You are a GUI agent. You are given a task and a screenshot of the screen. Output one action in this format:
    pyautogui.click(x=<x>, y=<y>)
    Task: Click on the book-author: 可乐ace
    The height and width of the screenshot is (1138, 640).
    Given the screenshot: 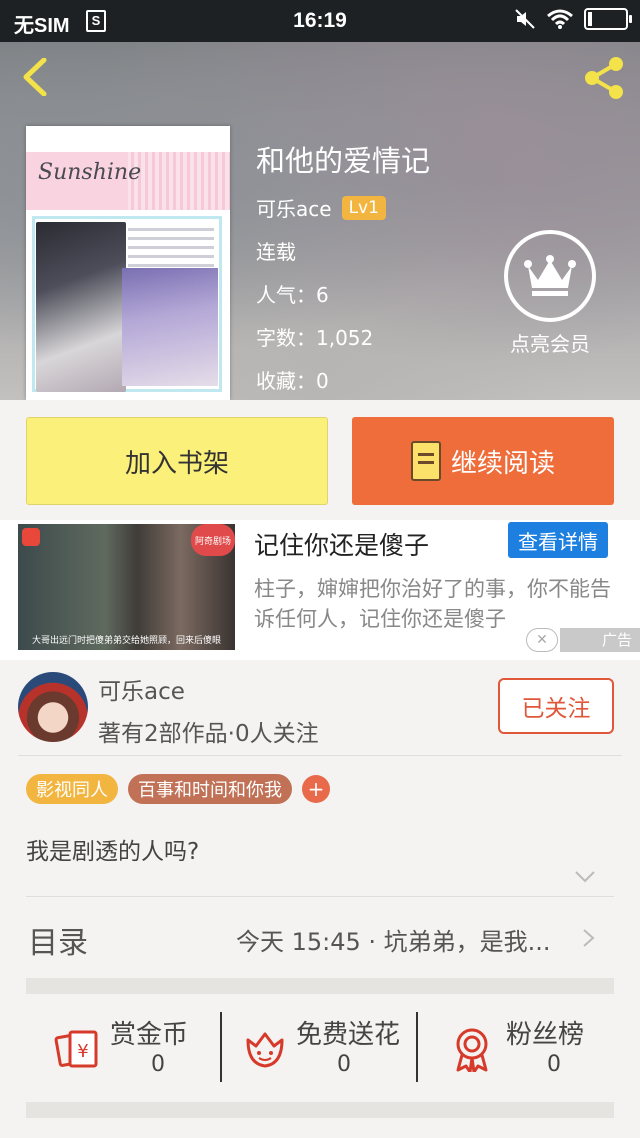 What is the action you would take?
    pyautogui.click(x=294, y=207)
    